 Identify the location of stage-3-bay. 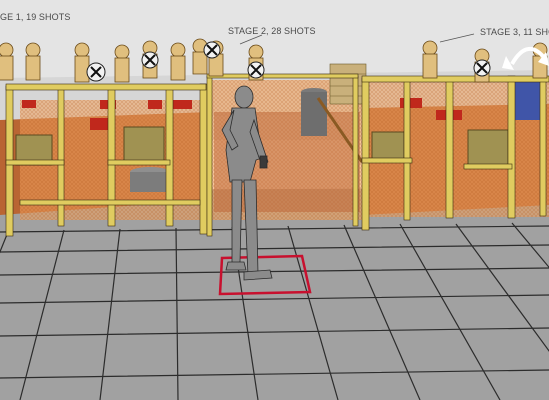
(455, 153).